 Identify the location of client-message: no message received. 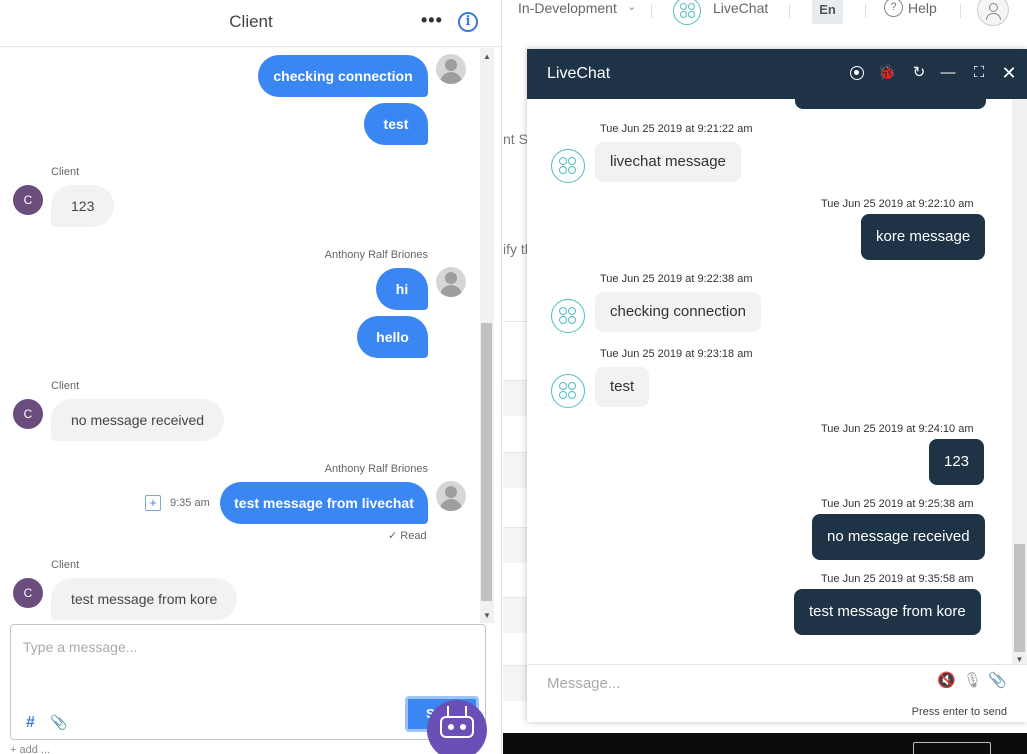
(138, 420).